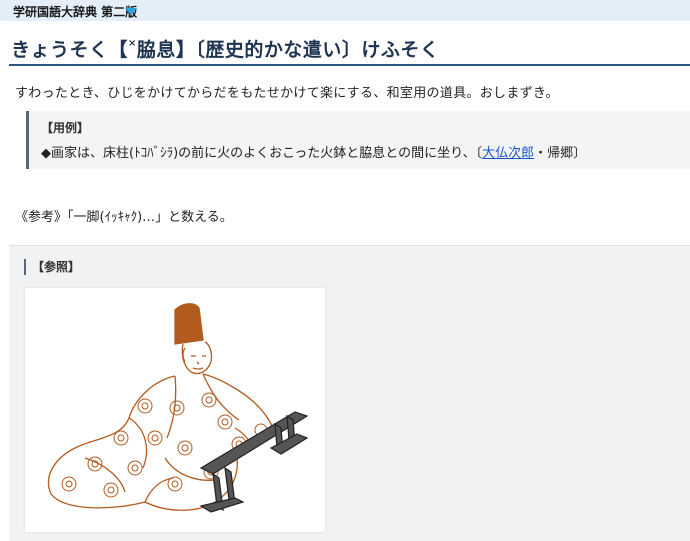  I want to click on usage-note: 《参考》「一脚(ｲｯｷｬｸ)…」と数える。, so click(124, 217).